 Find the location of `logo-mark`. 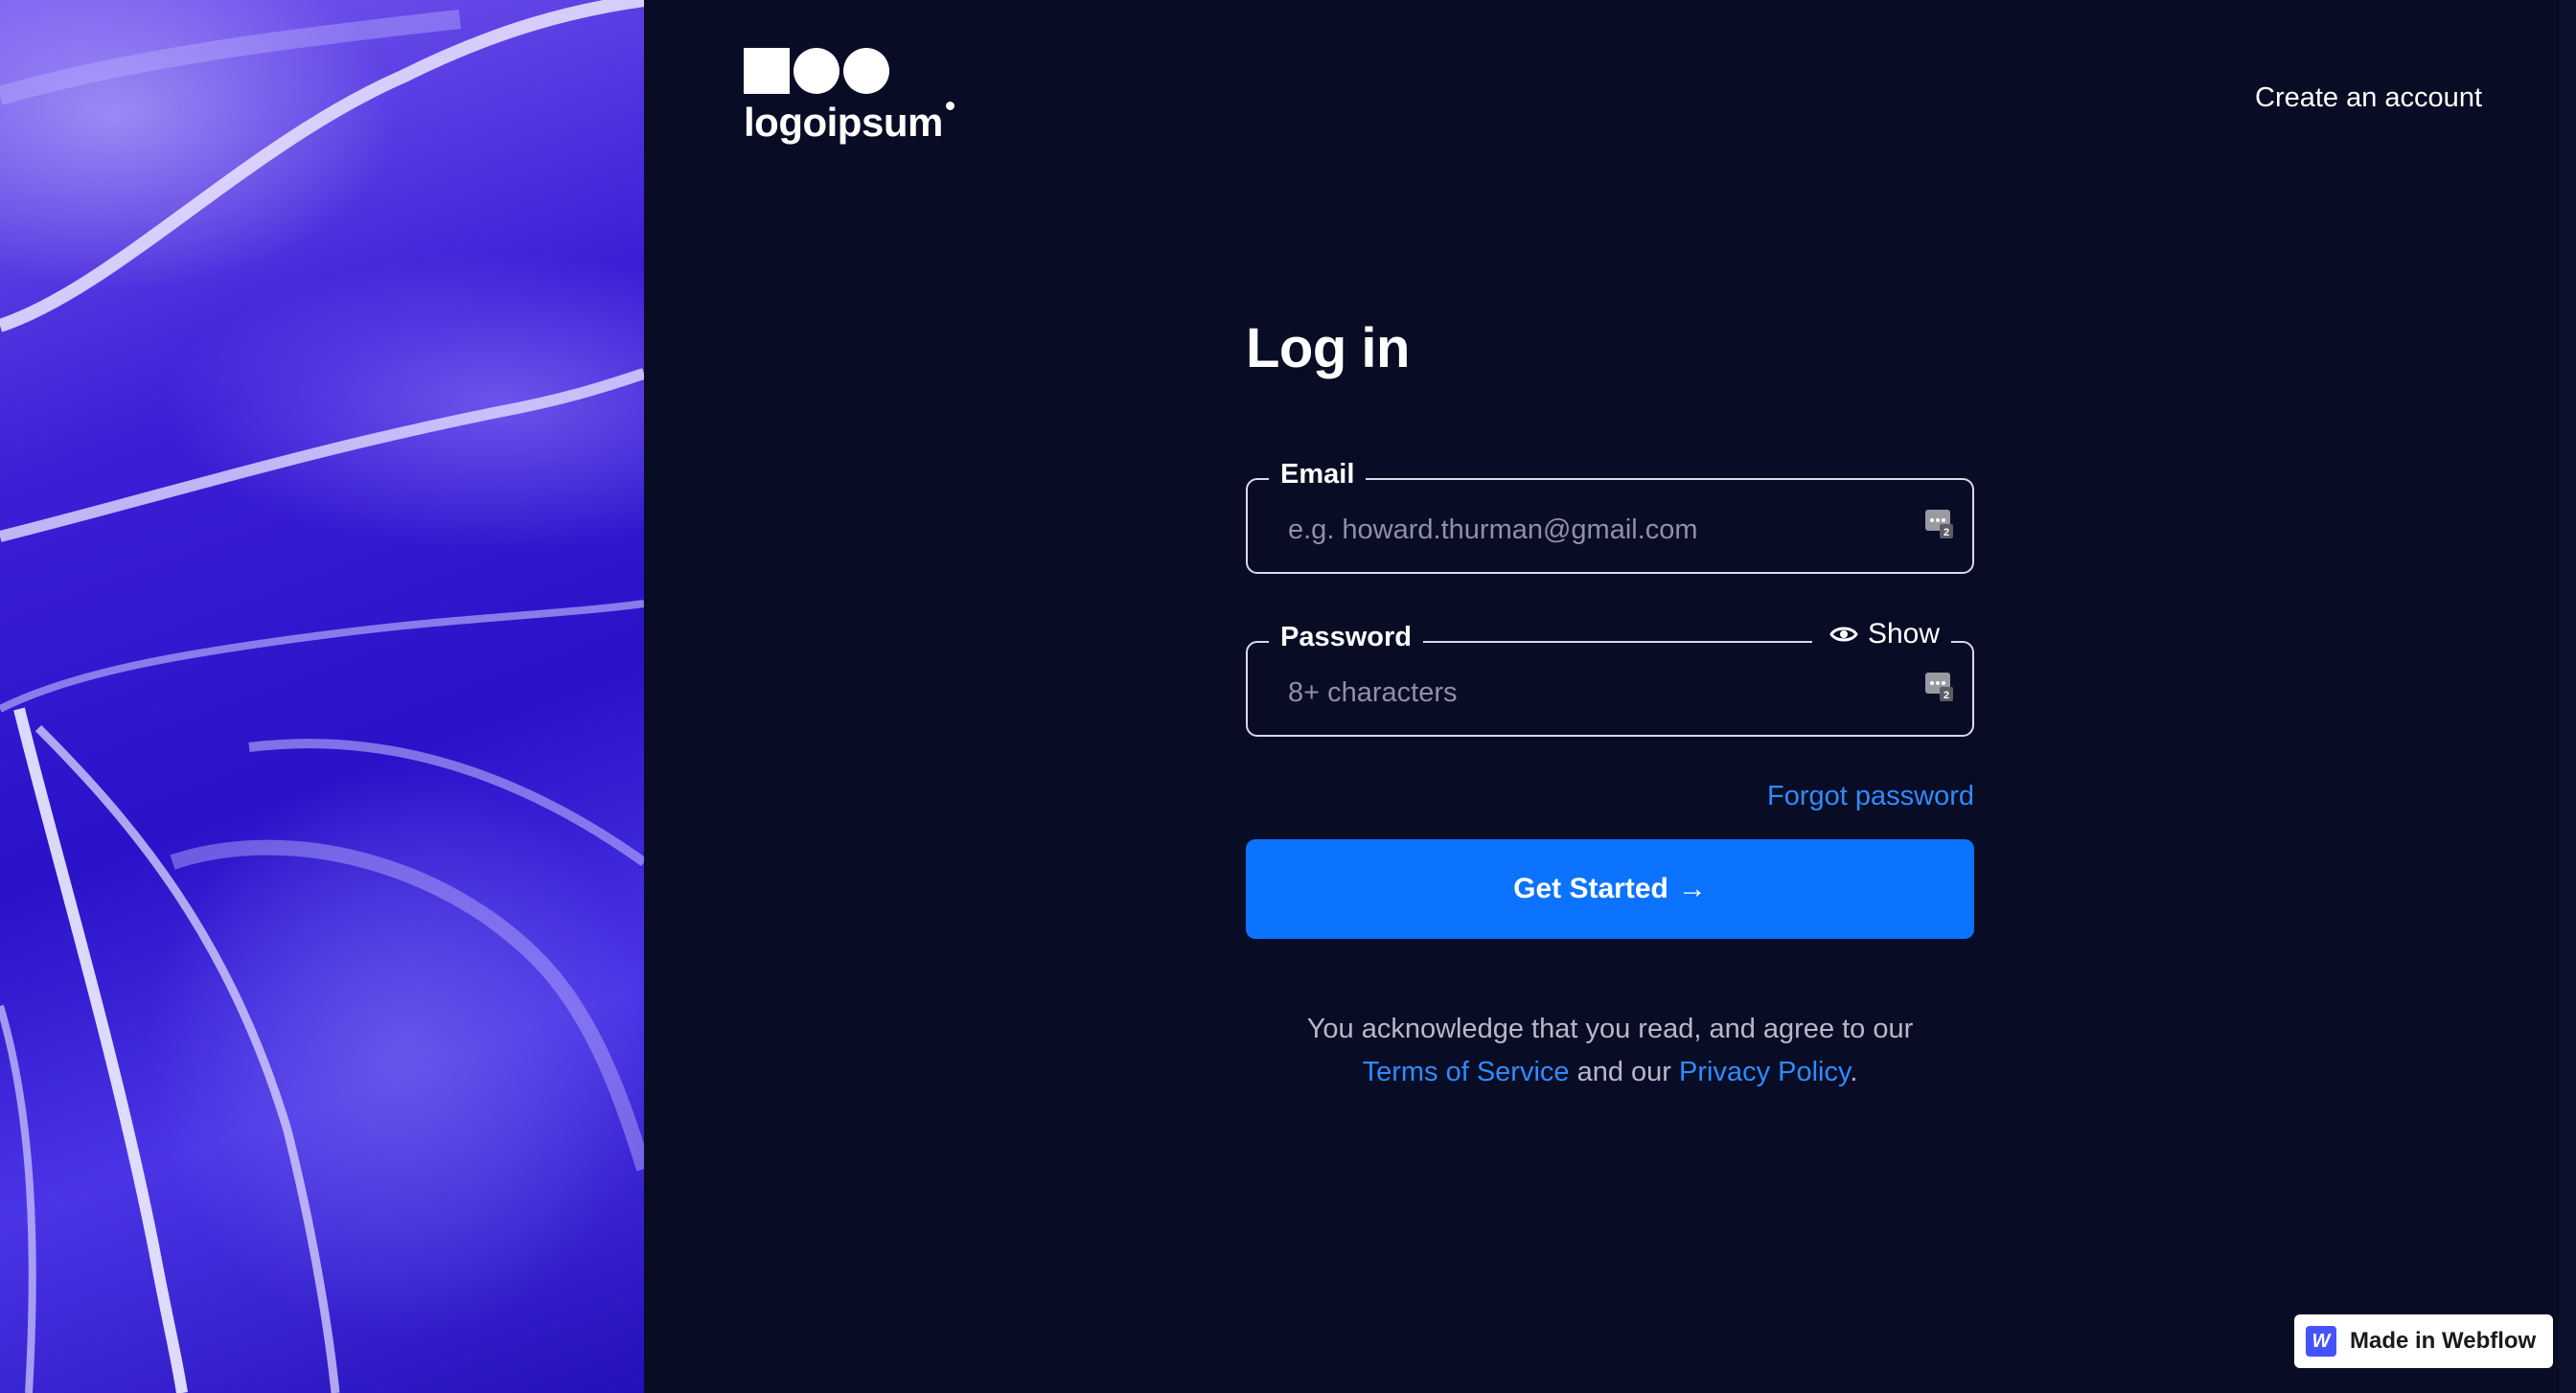

logo-mark is located at coordinates (843, 71).